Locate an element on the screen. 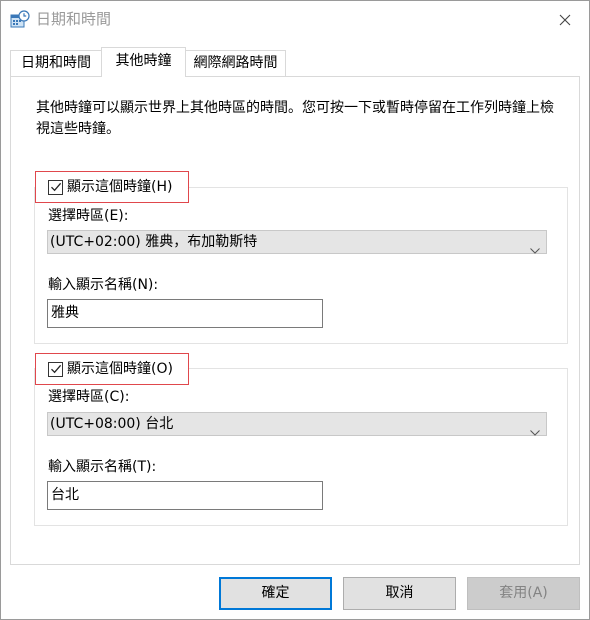  clock1-name-value: 雅典 is located at coordinates (65, 313).